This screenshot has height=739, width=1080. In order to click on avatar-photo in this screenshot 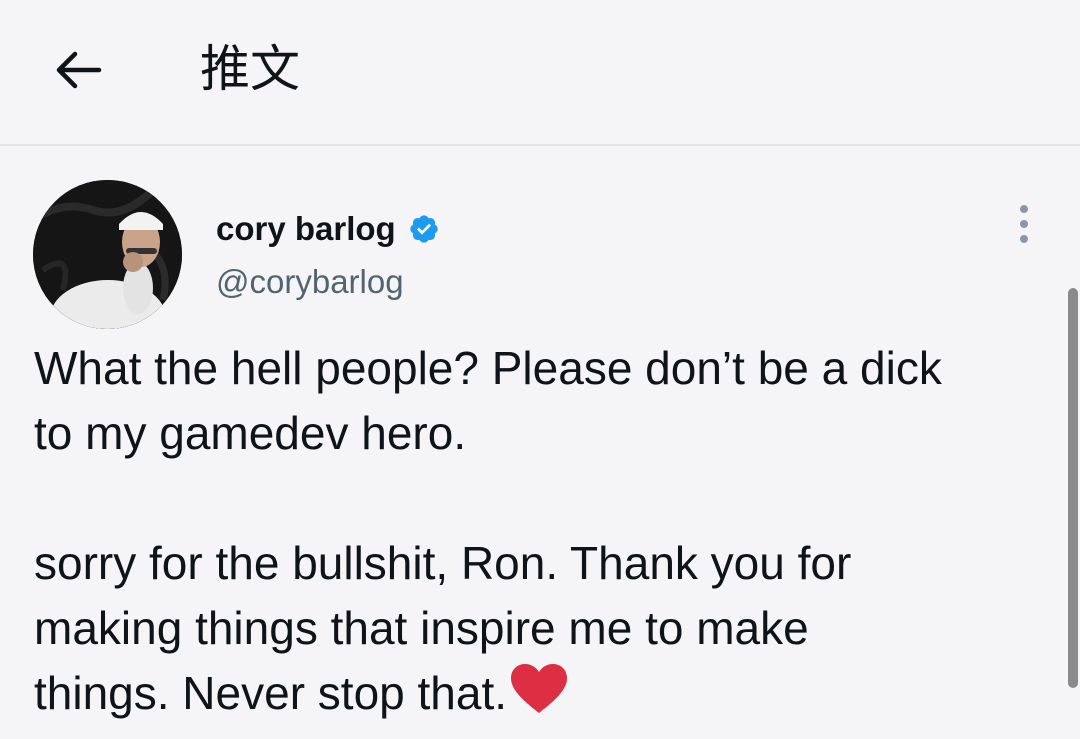, I will do `click(107, 254)`.